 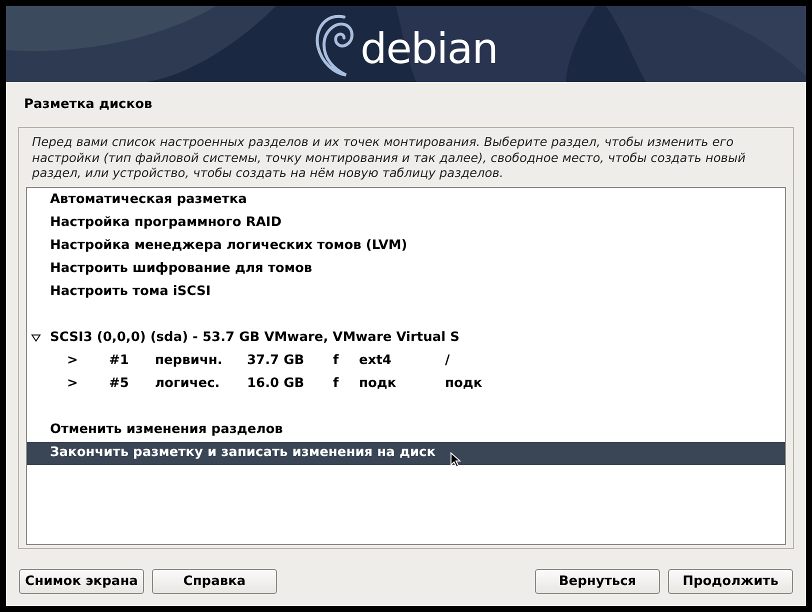 I want to click on partition-cell: ext4, so click(x=375, y=360).